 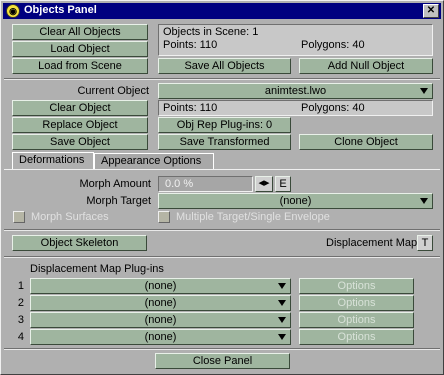 I want to click on plugin-options-button-1: Options, so click(x=356, y=286).